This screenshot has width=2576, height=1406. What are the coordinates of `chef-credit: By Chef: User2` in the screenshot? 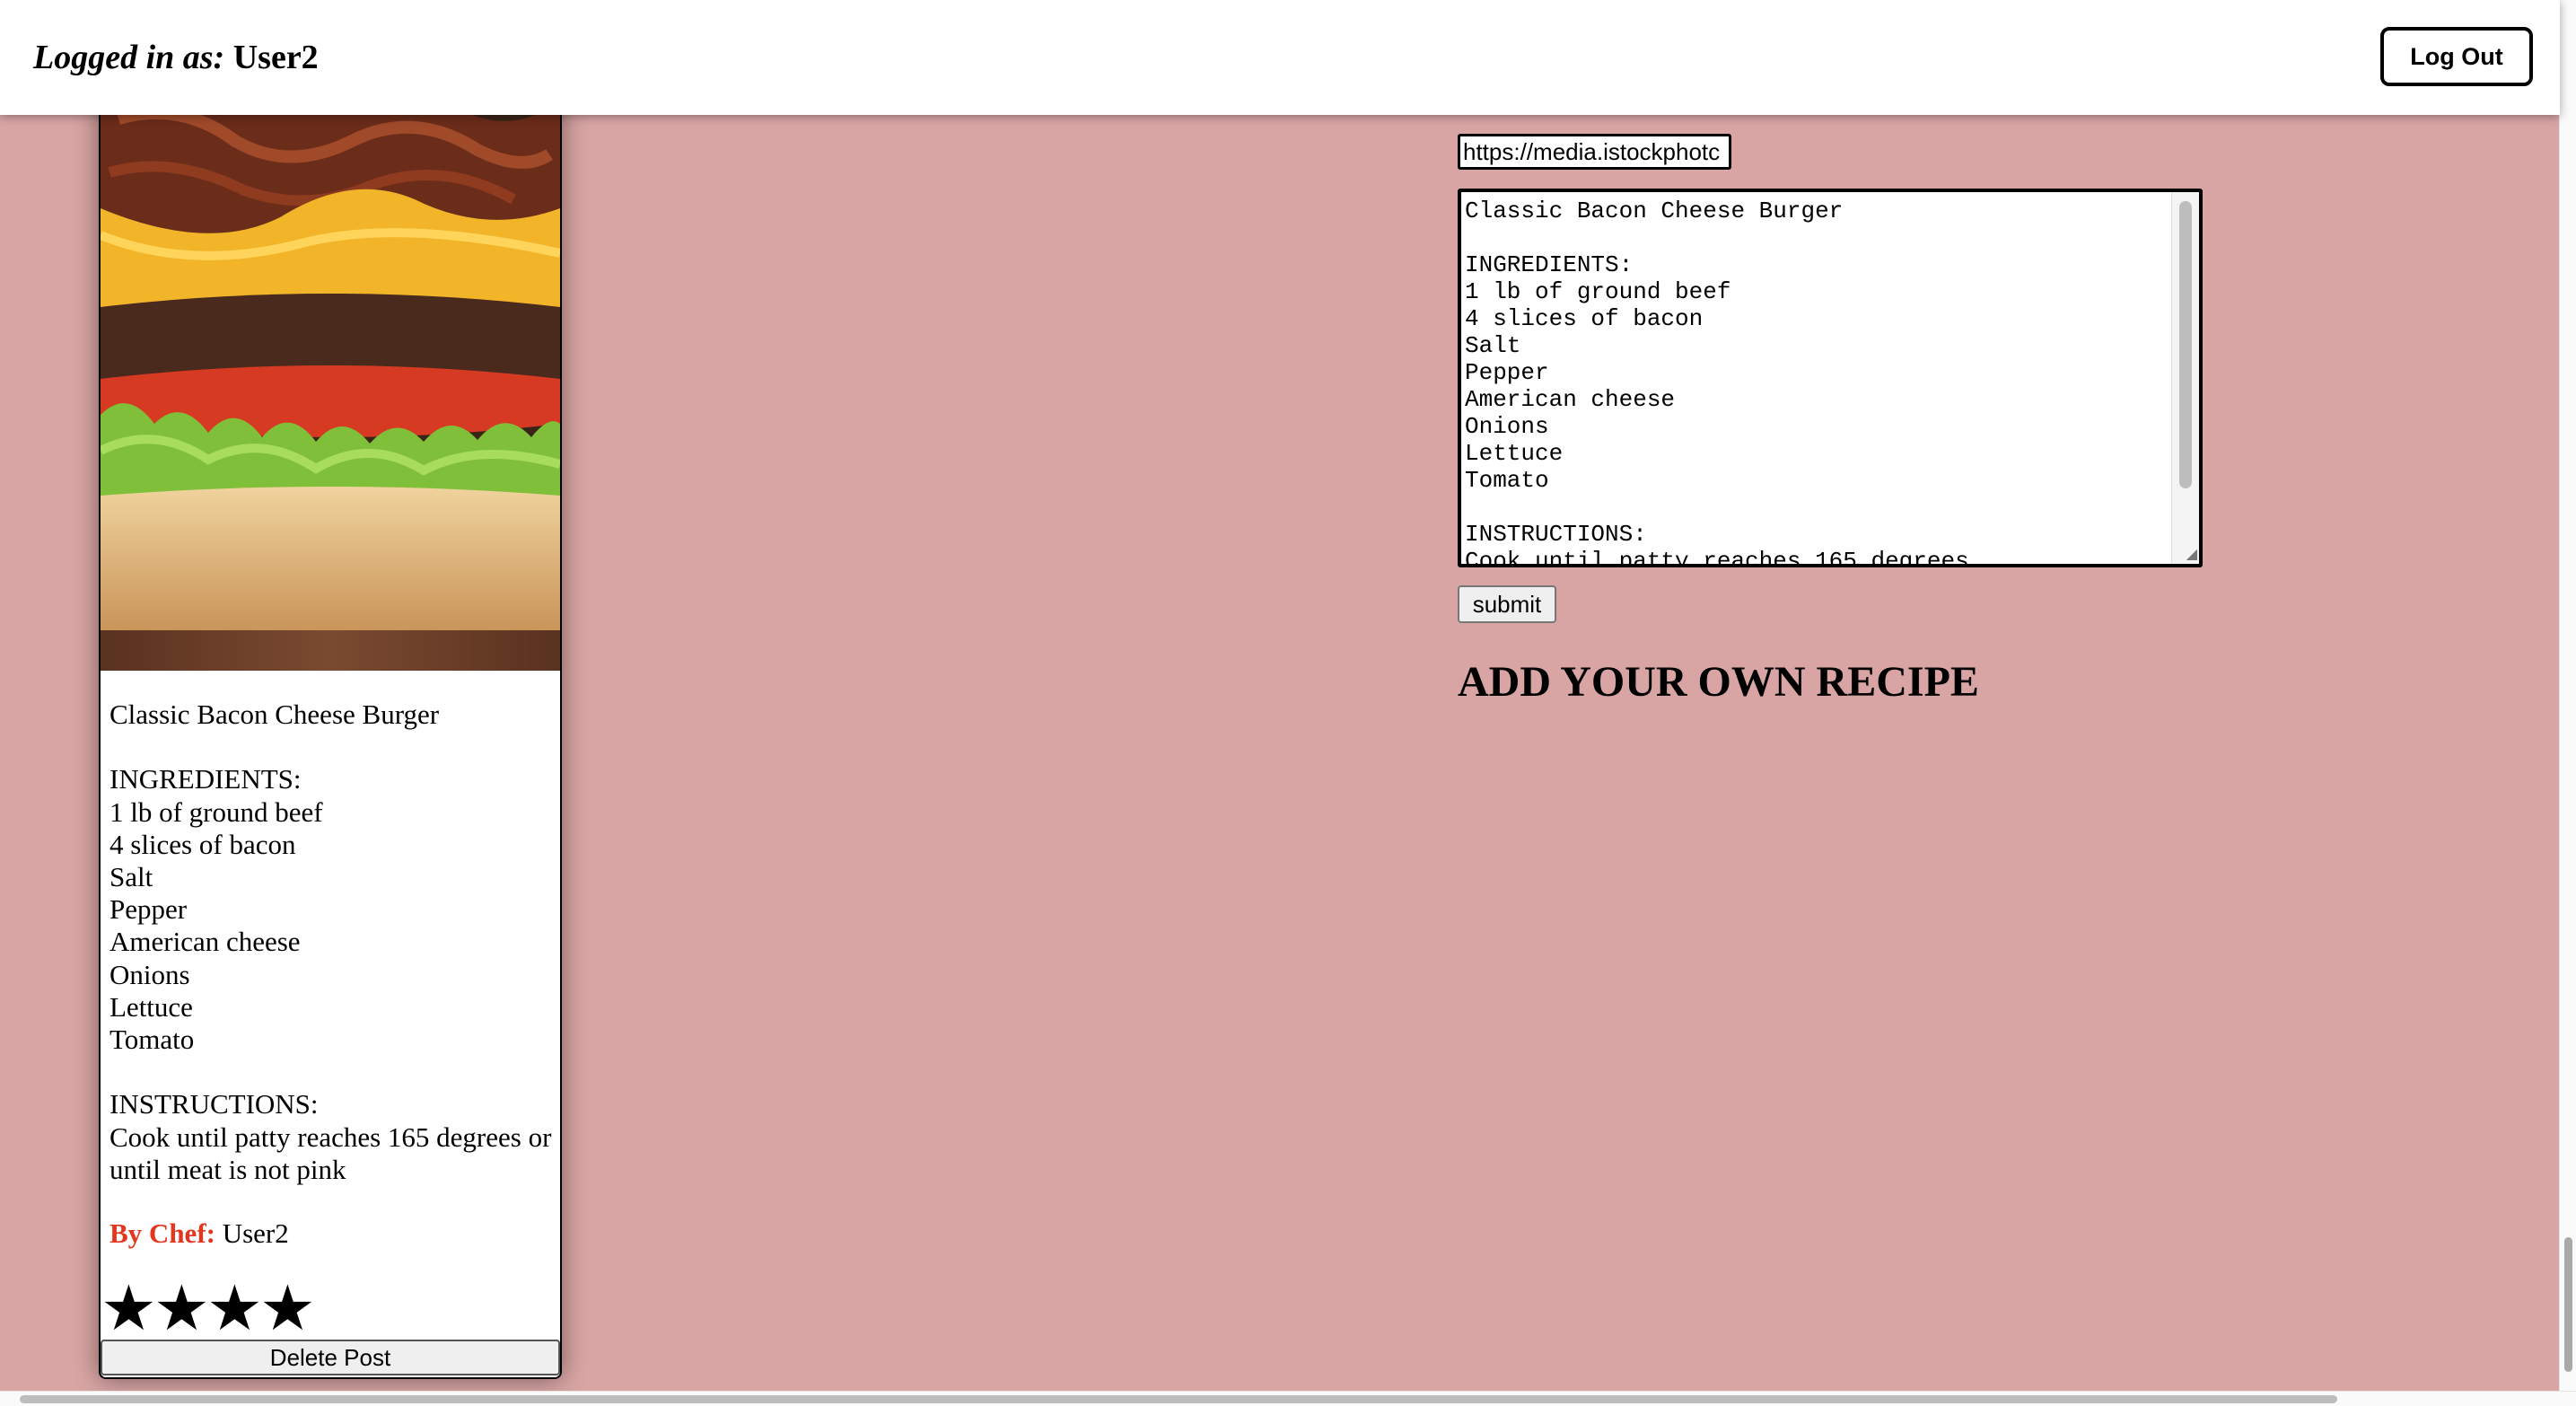 It's located at (199, 1234).